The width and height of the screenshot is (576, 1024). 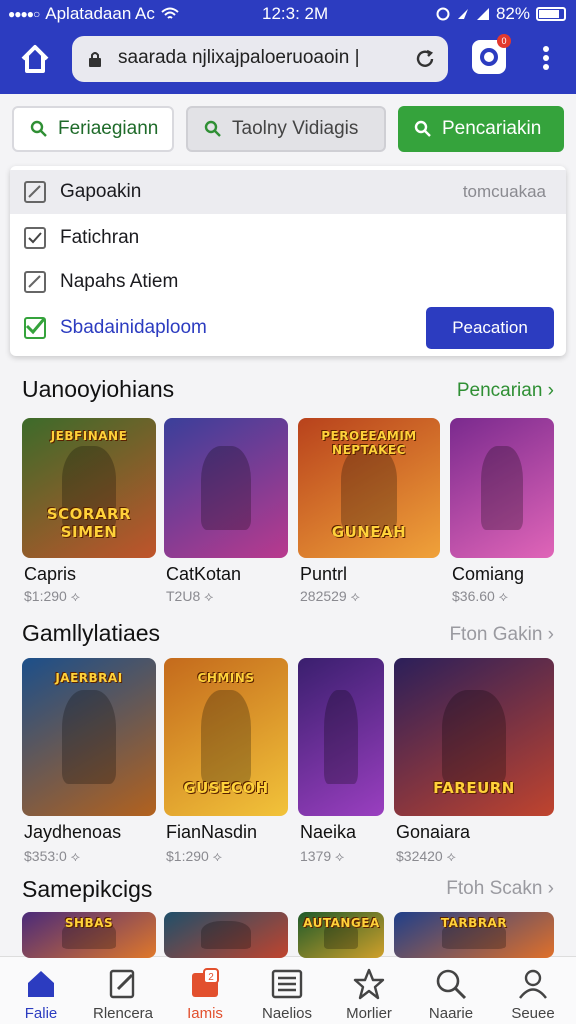 What do you see at coordinates (239, 57) in the screenshot?
I see `url-text: saarada njlixajpaloeruoaoin |` at bounding box center [239, 57].